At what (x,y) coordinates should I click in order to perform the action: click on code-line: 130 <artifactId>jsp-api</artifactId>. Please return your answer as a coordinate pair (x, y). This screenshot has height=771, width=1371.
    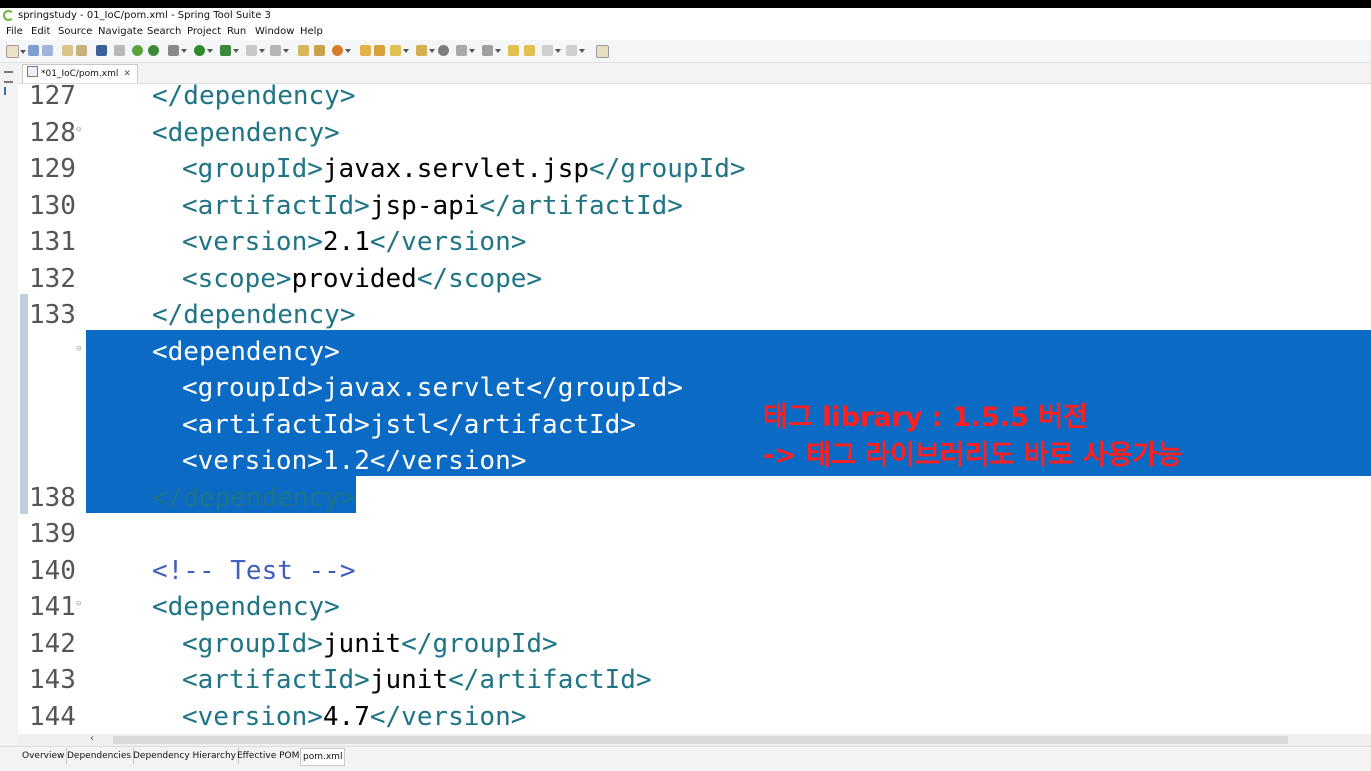
    Looking at the image, I should click on (694, 206).